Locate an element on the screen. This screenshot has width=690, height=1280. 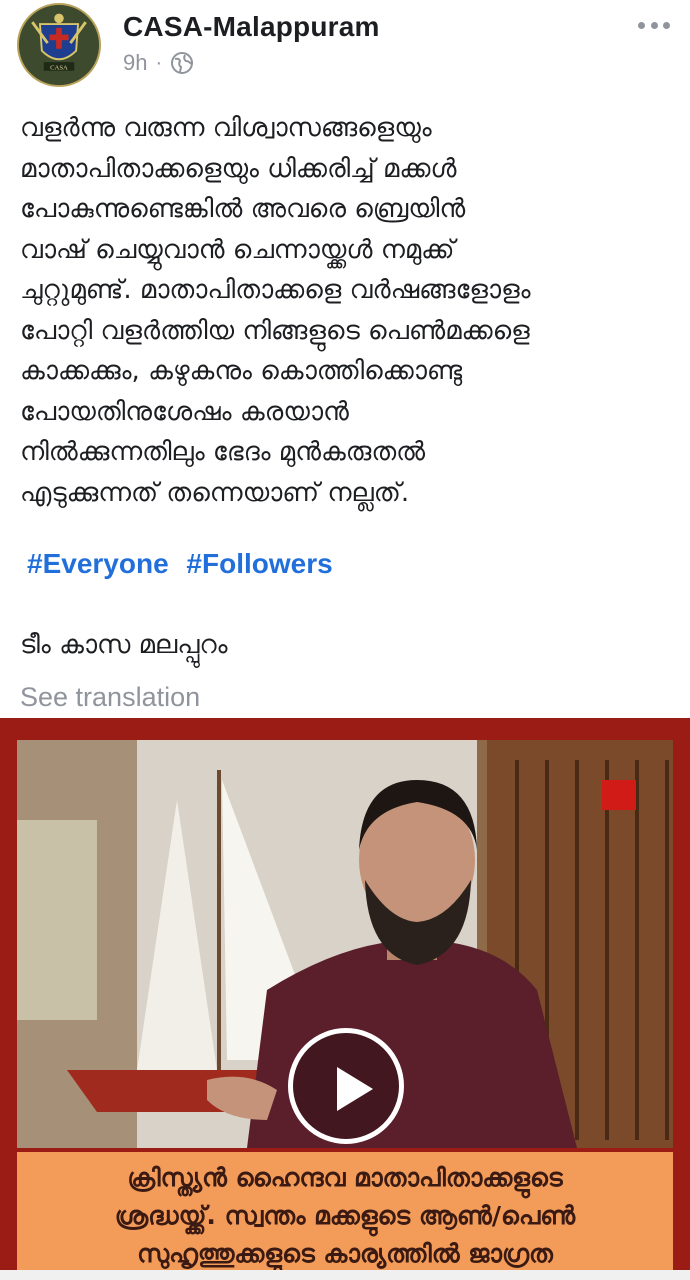
page-avatar: CASA is located at coordinates (59, 45).